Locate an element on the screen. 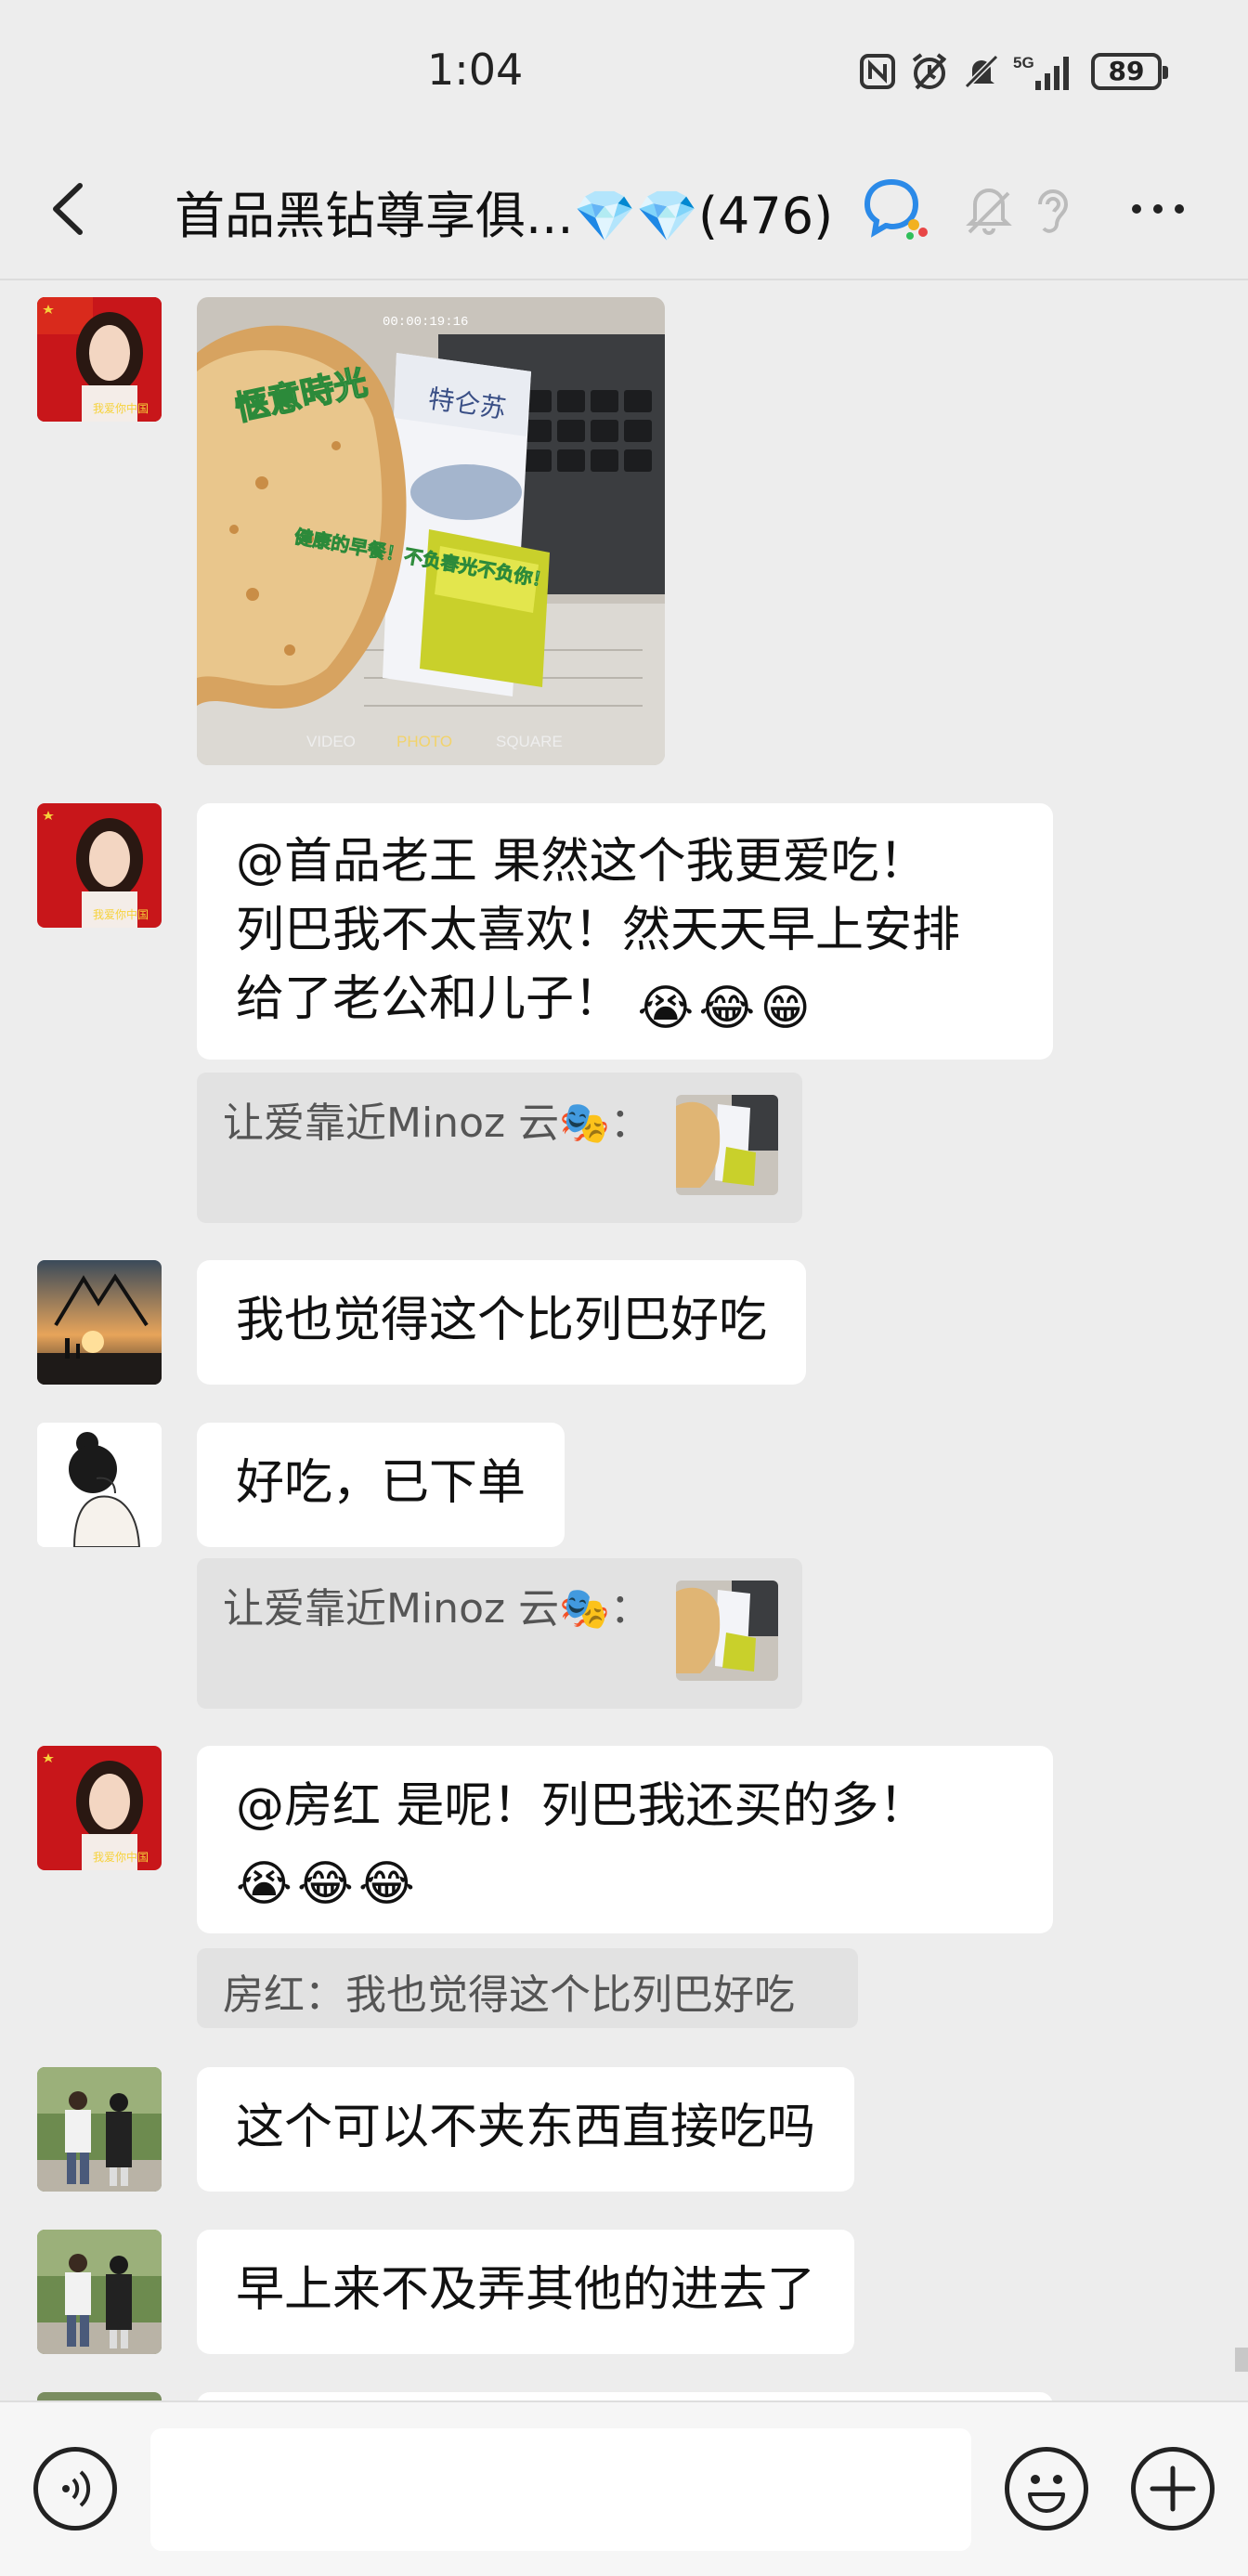  more-icon is located at coordinates (1157, 208).